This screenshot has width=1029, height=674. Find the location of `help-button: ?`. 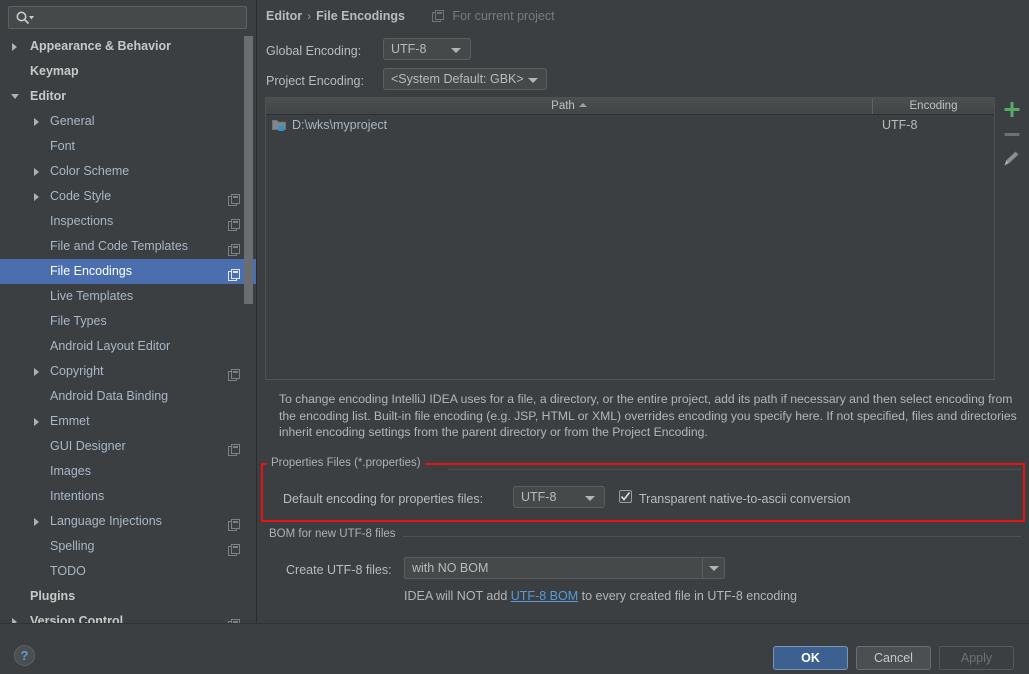

help-button: ? is located at coordinates (24, 655).